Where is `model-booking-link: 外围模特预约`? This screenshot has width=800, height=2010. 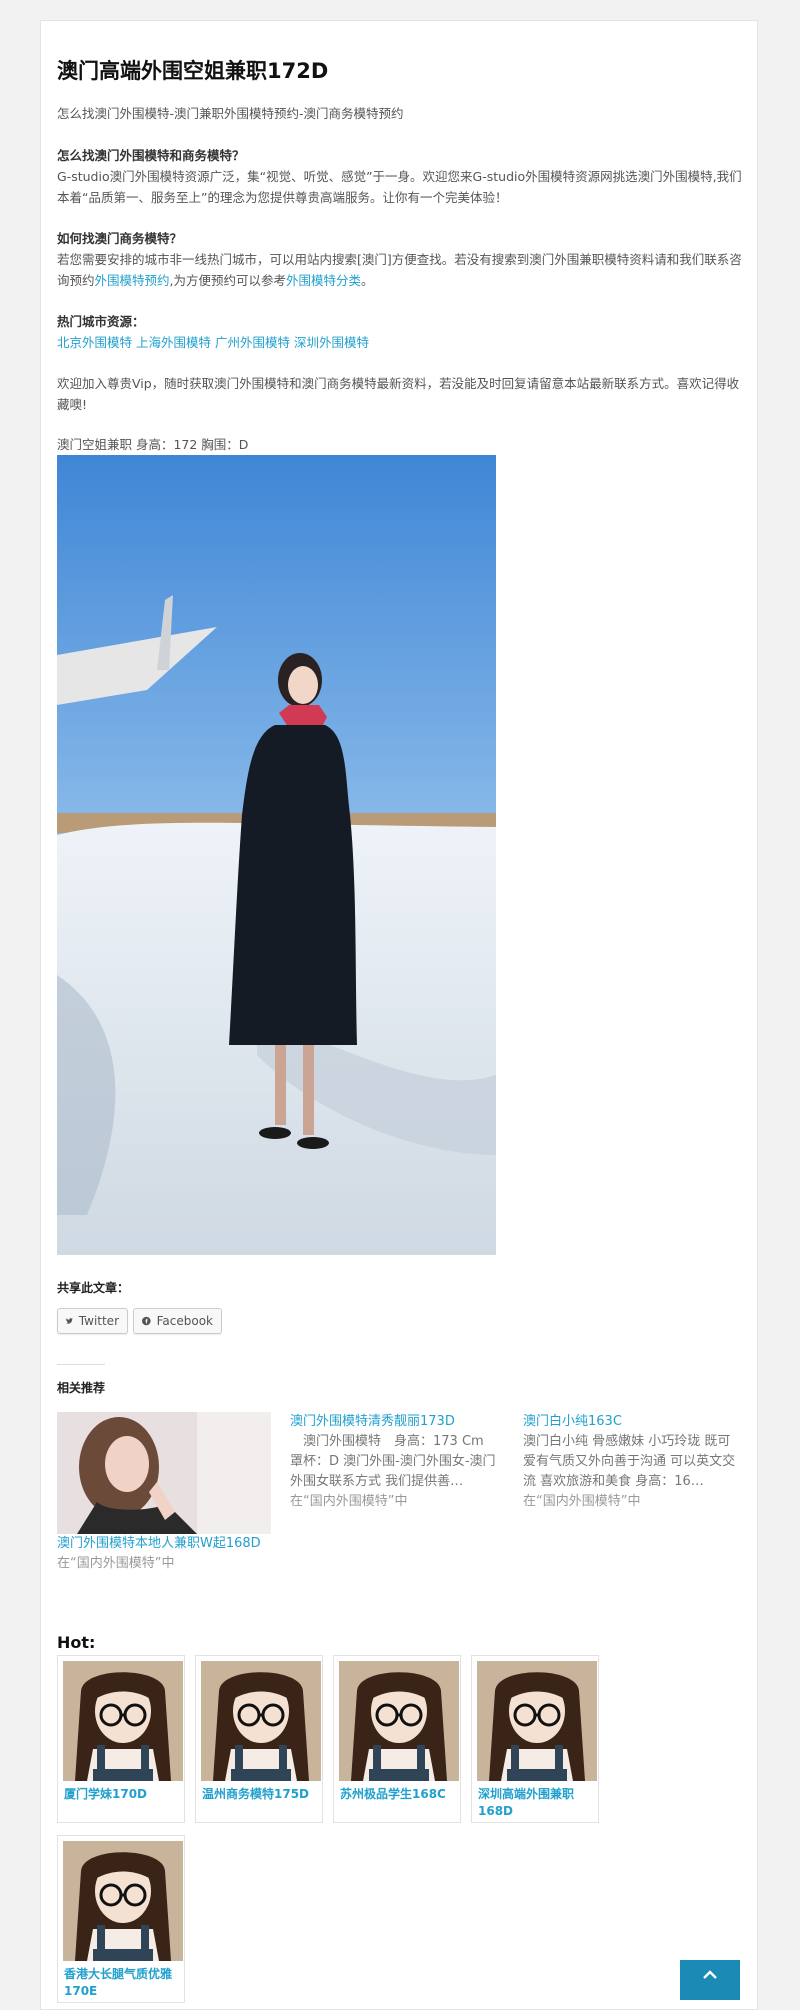
model-booking-link: 外围模特预约 is located at coordinates (132, 280).